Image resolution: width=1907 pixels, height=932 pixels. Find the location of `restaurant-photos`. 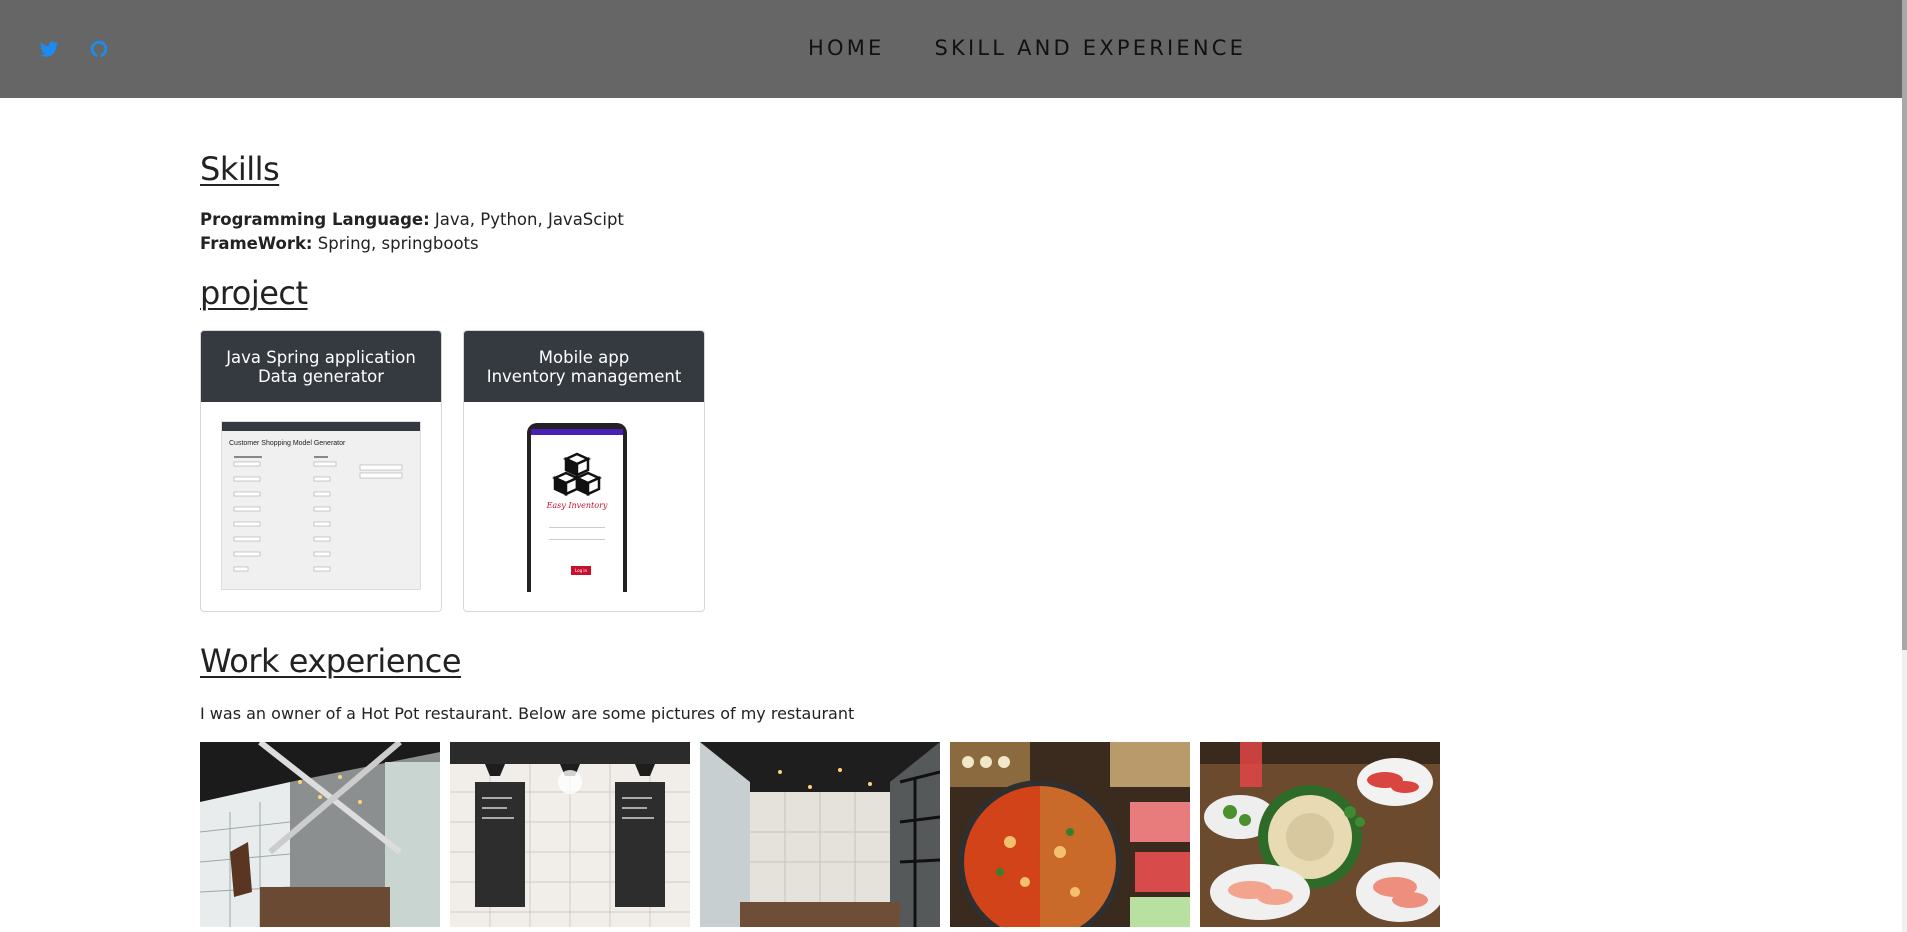

restaurant-photos is located at coordinates (850, 834).